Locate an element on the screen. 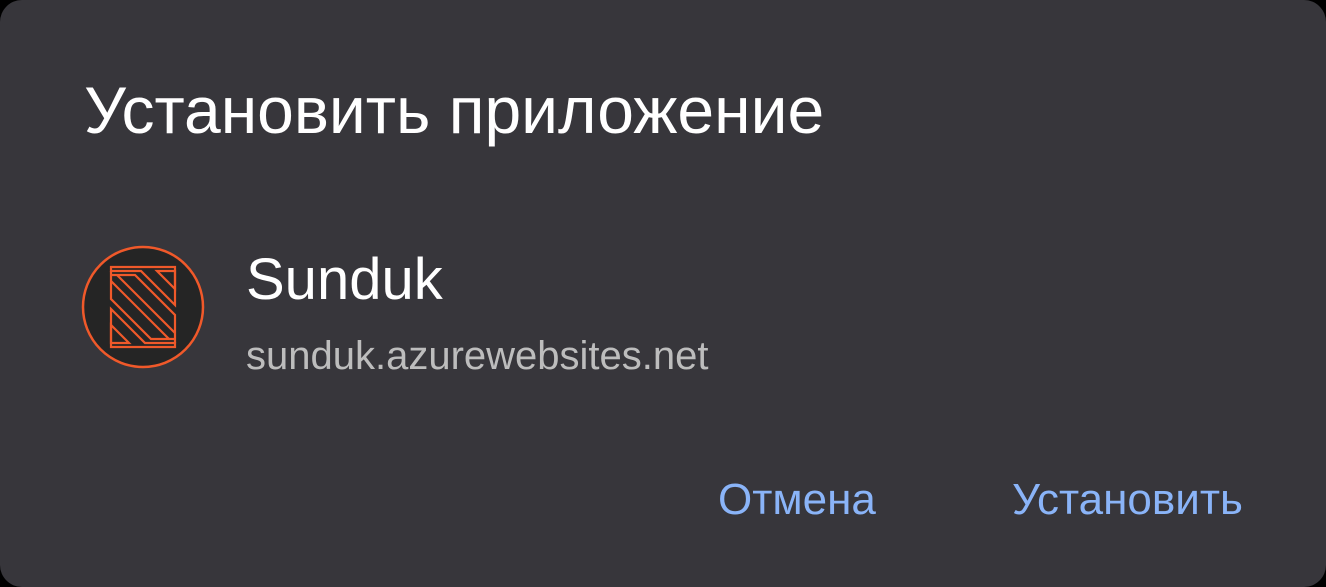 Image resolution: width=1326 pixels, height=587 pixels. app-name: Sunduk is located at coordinates (344, 279).